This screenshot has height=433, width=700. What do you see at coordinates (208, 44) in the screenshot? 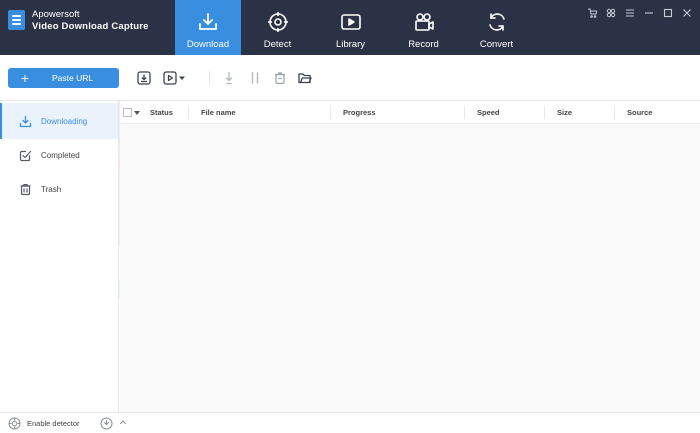
I see `nav-download-label: Download` at bounding box center [208, 44].